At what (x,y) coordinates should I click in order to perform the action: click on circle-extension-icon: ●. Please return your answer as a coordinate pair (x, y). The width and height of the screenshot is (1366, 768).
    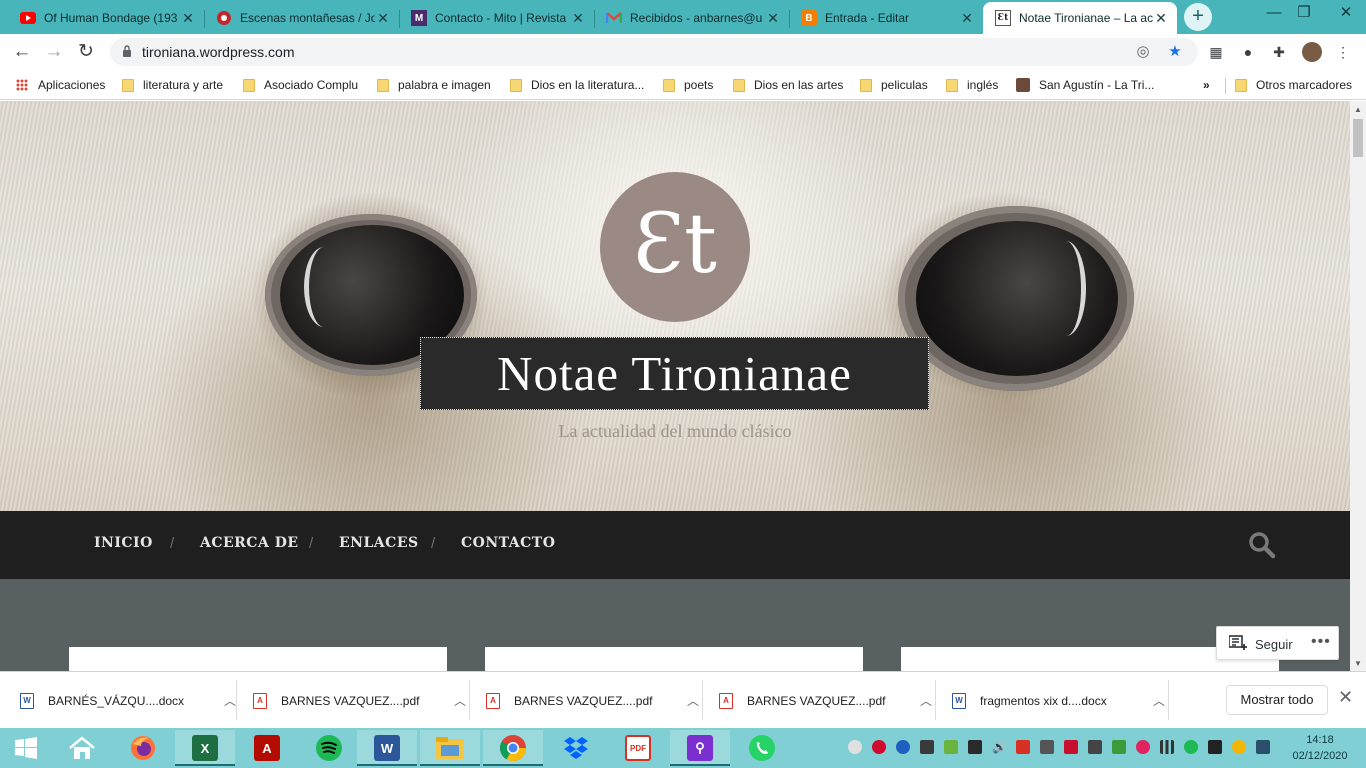
    Looking at the image, I should click on (1248, 52).